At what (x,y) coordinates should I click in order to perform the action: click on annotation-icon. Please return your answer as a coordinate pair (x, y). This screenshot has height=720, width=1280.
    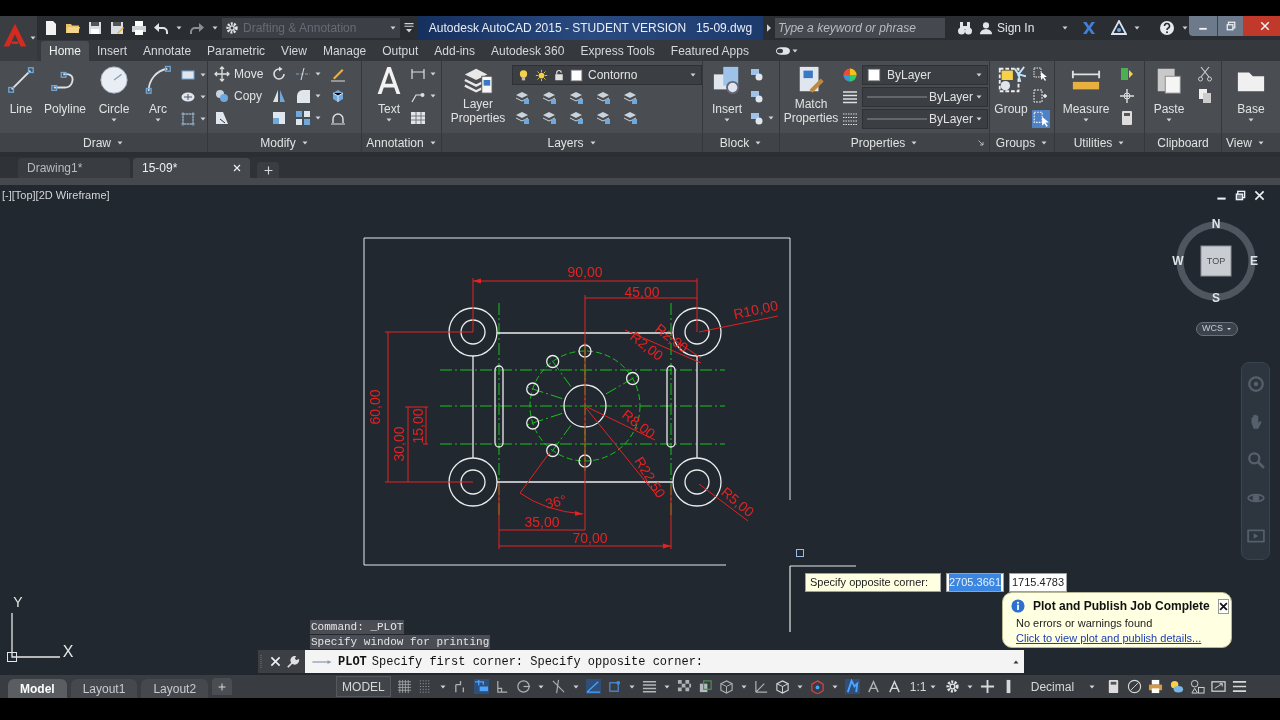
    Looking at the image, I should click on (852, 686).